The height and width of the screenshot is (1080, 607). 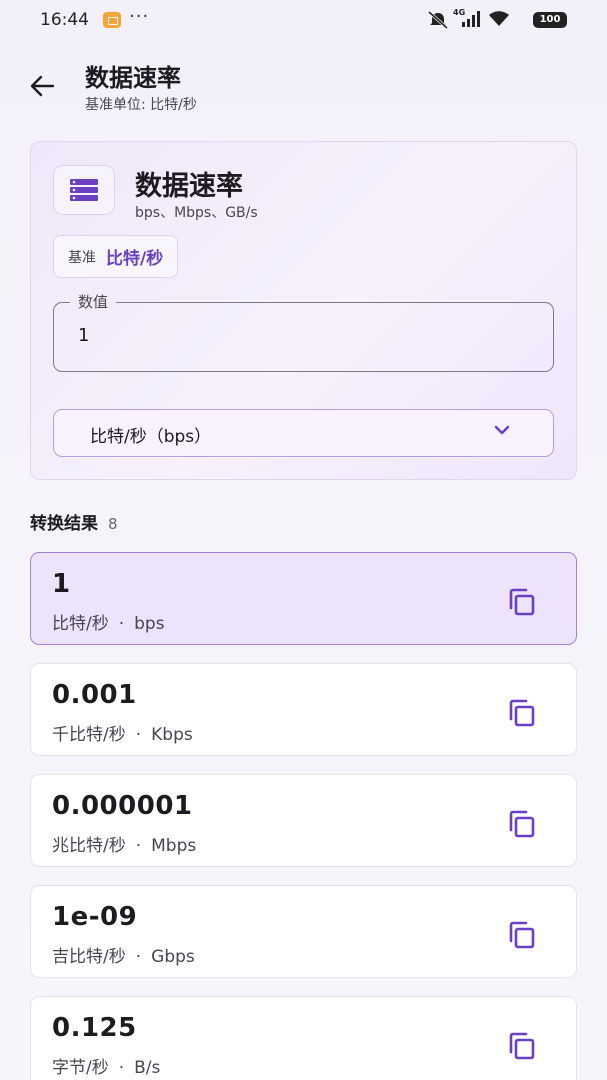 What do you see at coordinates (502, 430) in the screenshot?
I see `chevron-down-icon` at bounding box center [502, 430].